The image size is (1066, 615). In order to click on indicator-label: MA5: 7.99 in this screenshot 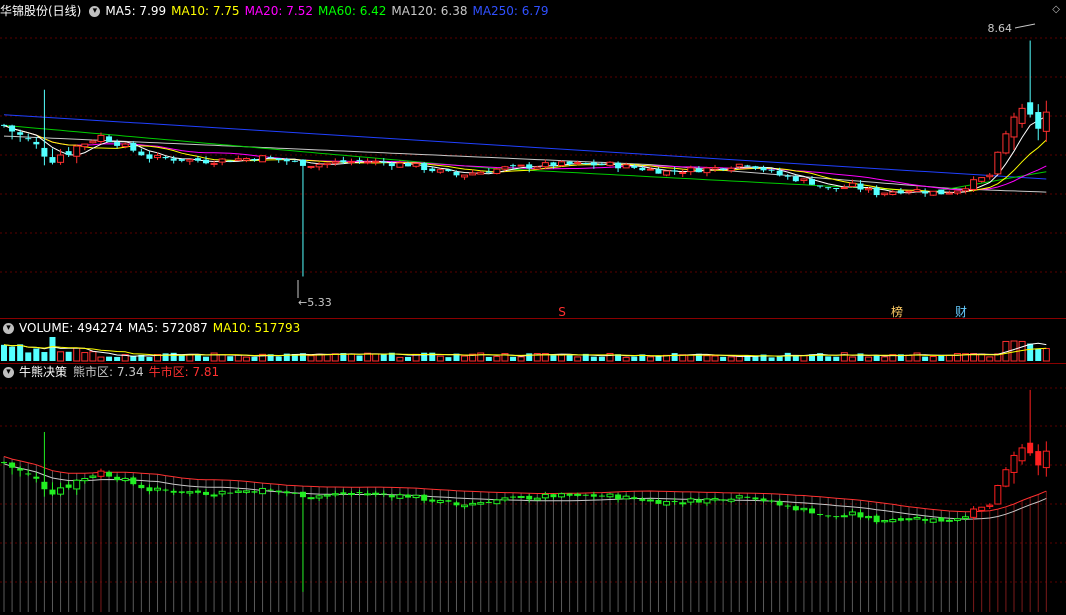, I will do `click(136, 11)`.